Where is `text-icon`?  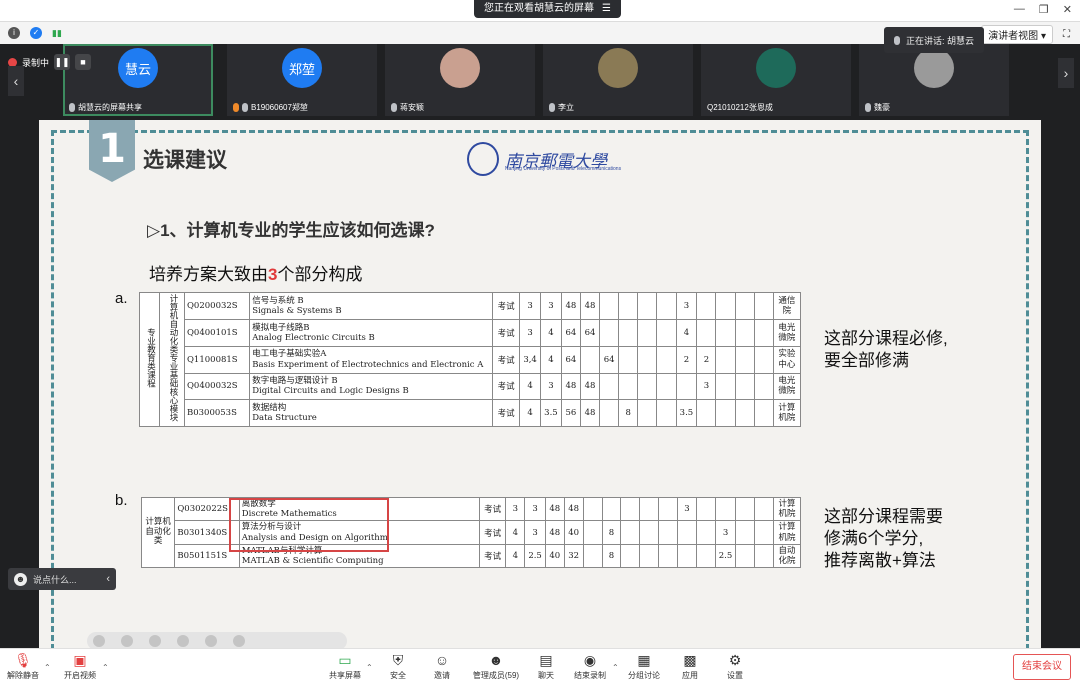 text-icon is located at coordinates (211, 641).